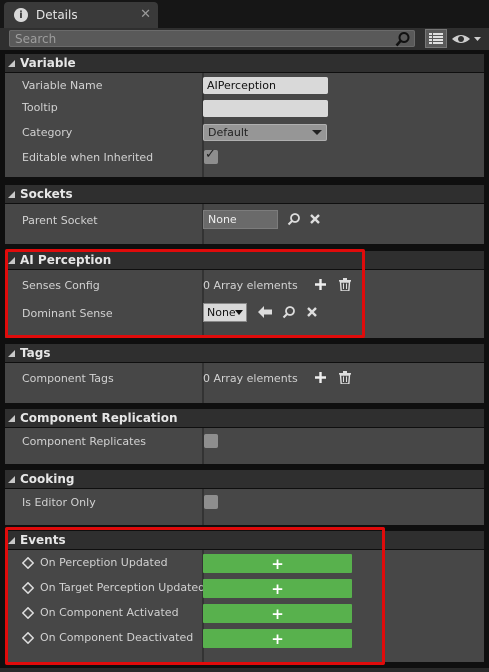 The height and width of the screenshot is (672, 489). I want to click on editable-checkbox: ✓, so click(211, 155).